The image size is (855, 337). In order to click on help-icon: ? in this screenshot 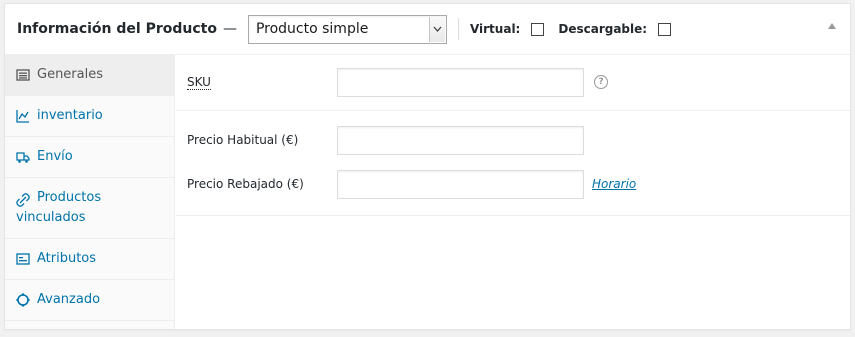, I will do `click(601, 82)`.